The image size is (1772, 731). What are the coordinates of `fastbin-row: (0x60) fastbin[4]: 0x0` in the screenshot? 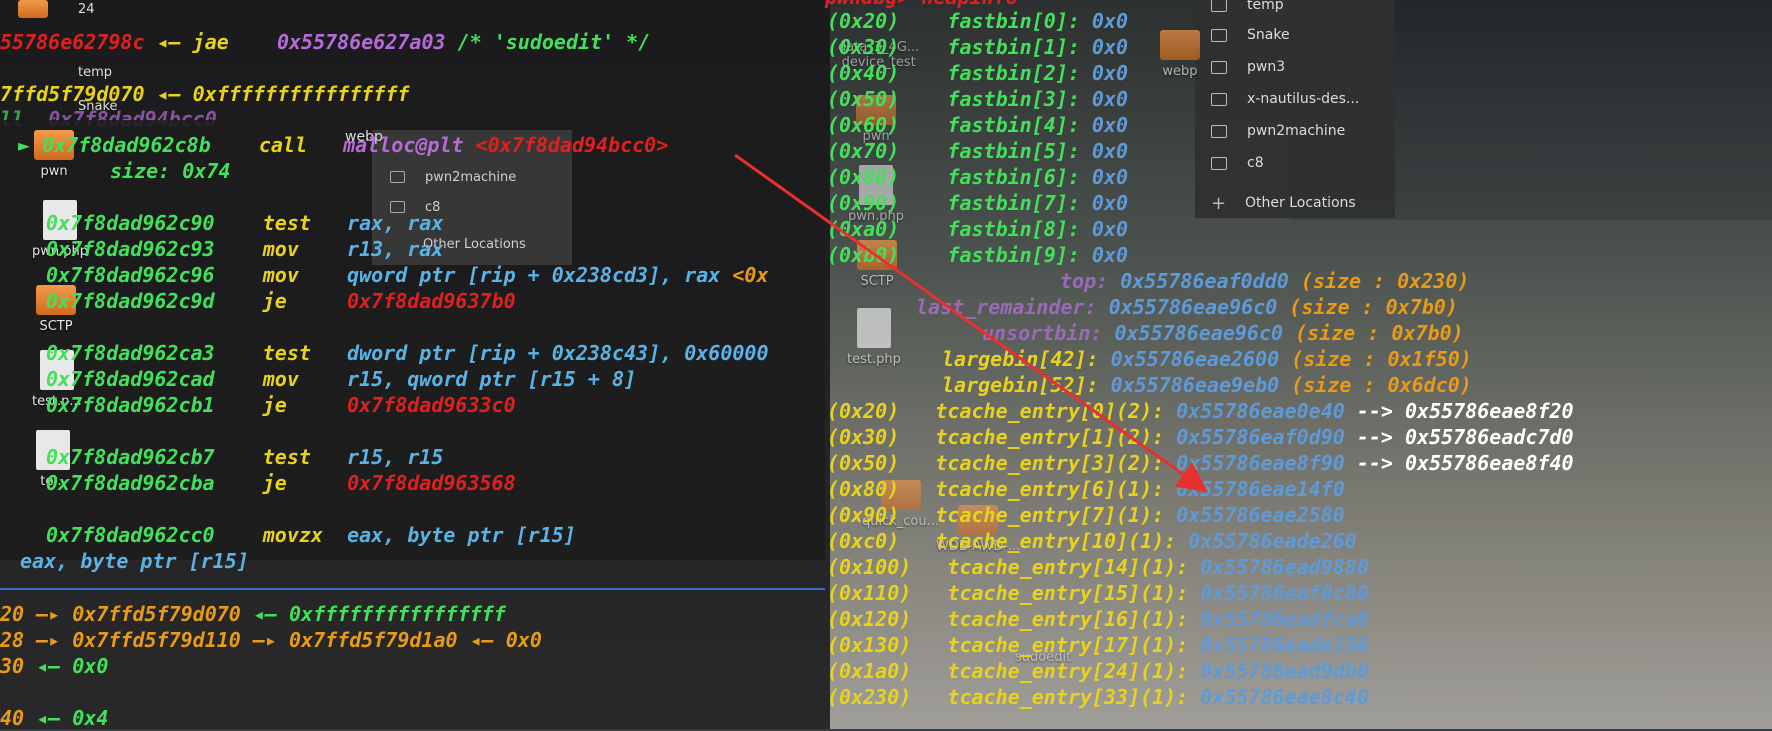 It's located at (978, 125).